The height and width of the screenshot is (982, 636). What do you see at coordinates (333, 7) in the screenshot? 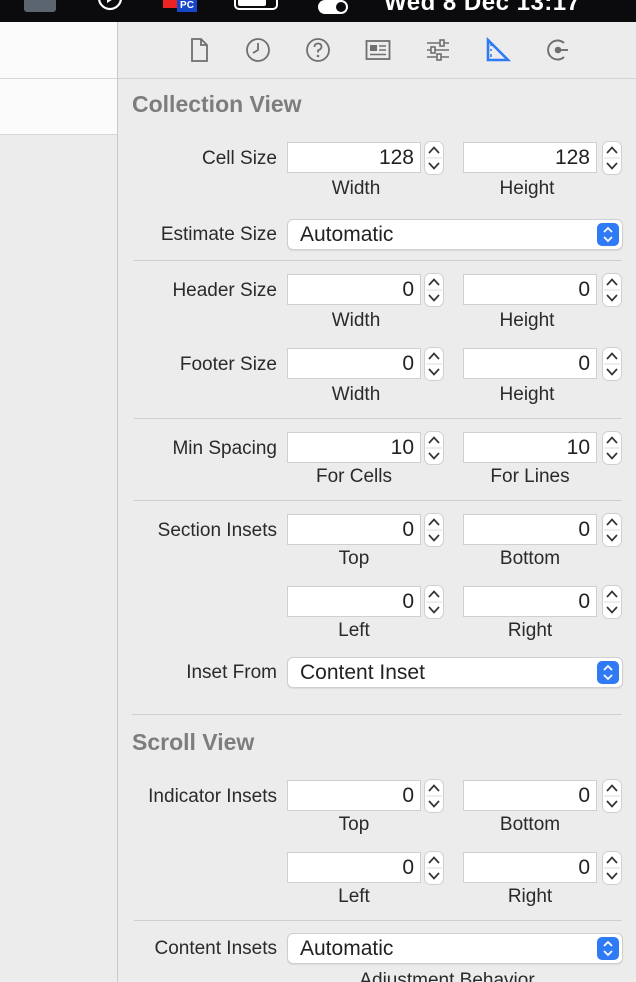
I see `toggle-icon` at bounding box center [333, 7].